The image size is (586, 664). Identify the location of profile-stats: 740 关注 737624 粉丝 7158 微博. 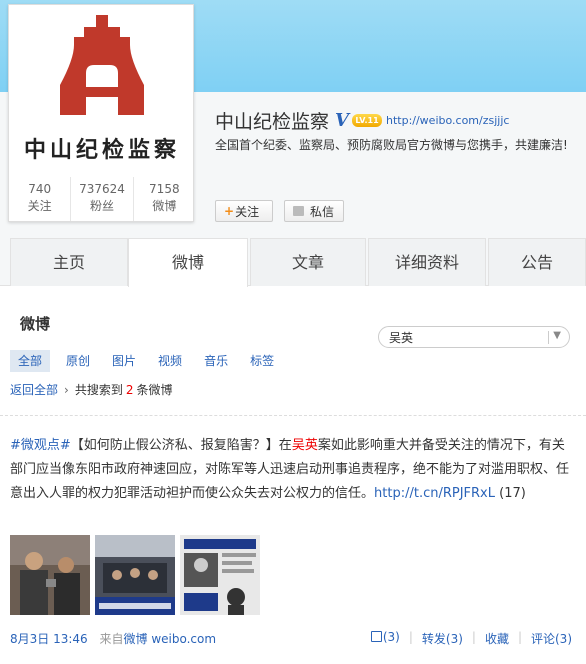
(102, 199).